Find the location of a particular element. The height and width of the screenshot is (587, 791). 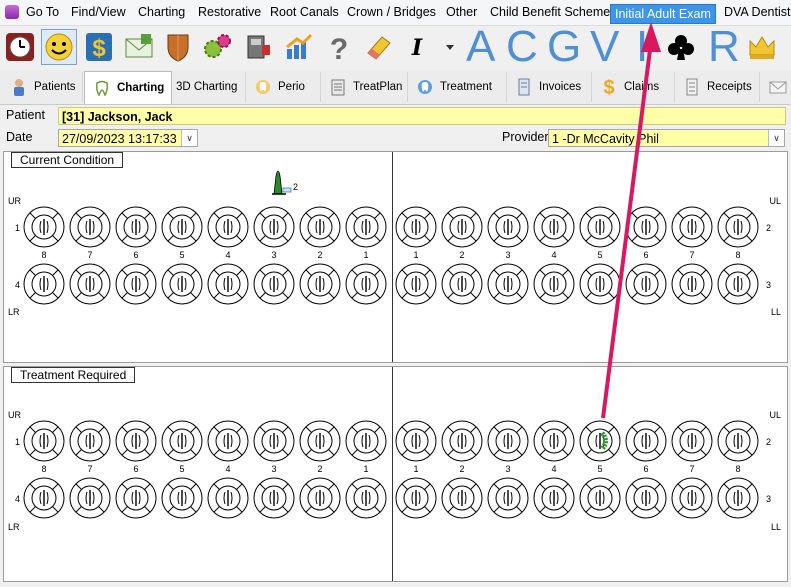

menu-go-to: Go To is located at coordinates (42, 12).